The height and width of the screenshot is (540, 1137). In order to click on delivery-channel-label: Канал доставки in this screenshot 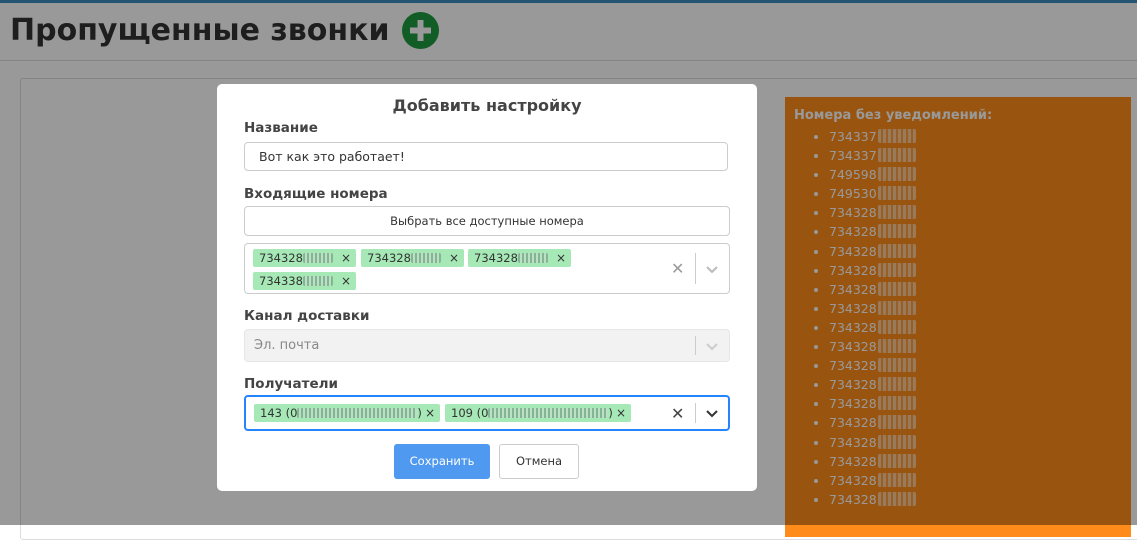, I will do `click(307, 316)`.